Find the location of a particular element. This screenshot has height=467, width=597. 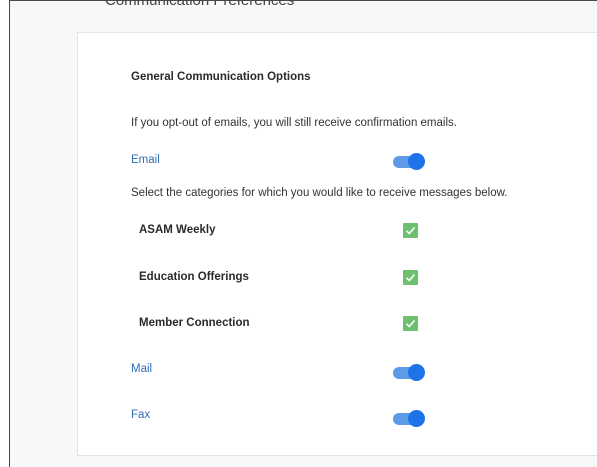

general-heading: General Communication Options is located at coordinates (221, 77).